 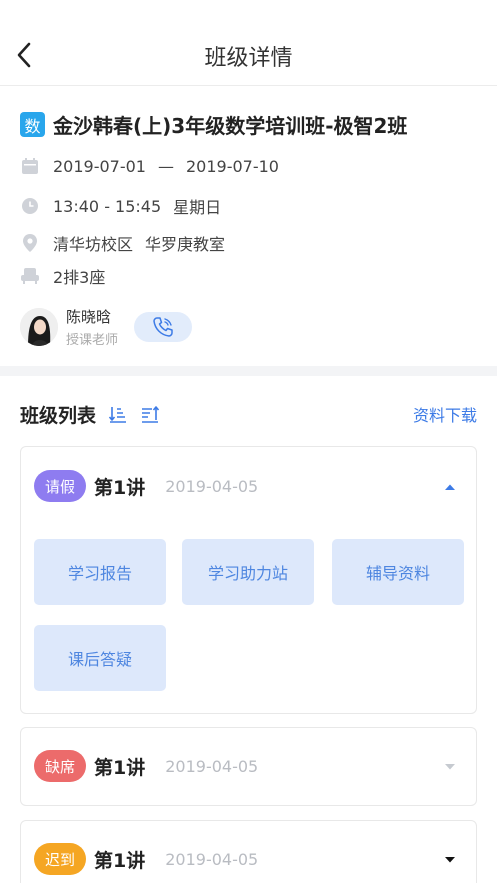 I want to click on lesson-card-header: 迟到 第1讲 2019-04-05, so click(x=146, y=859).